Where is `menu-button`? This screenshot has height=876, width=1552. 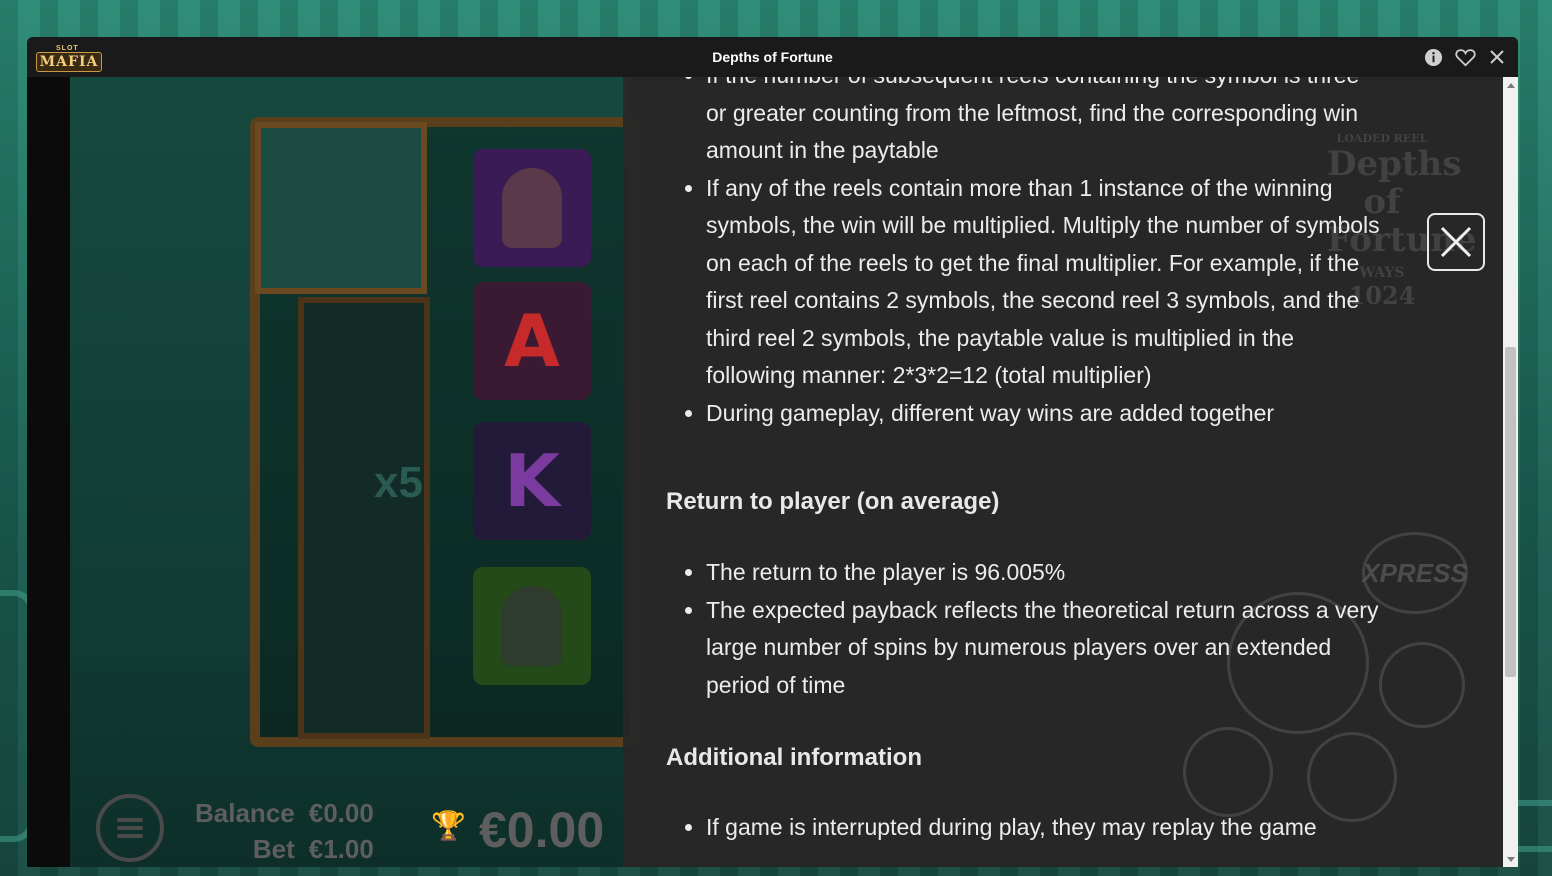
menu-button is located at coordinates (130, 828).